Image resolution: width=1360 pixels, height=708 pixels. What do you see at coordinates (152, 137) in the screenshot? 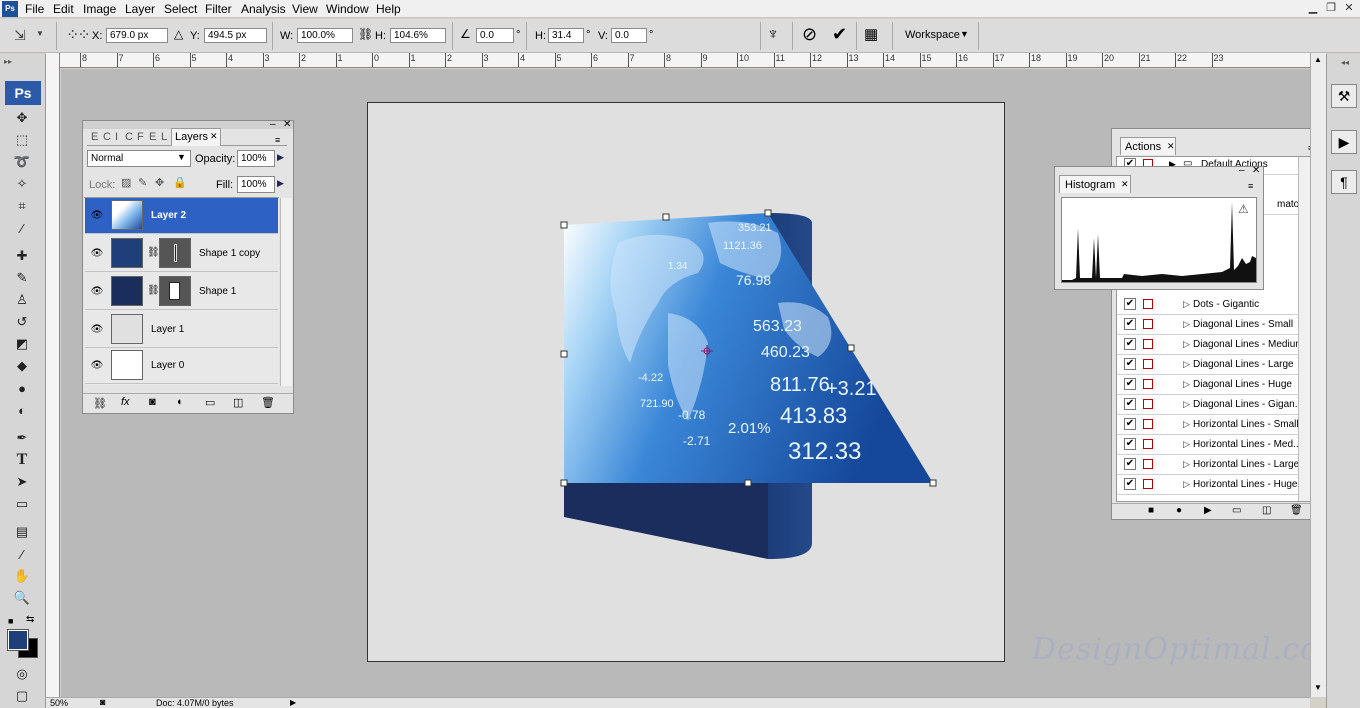
I see `collapsed-tab: E` at bounding box center [152, 137].